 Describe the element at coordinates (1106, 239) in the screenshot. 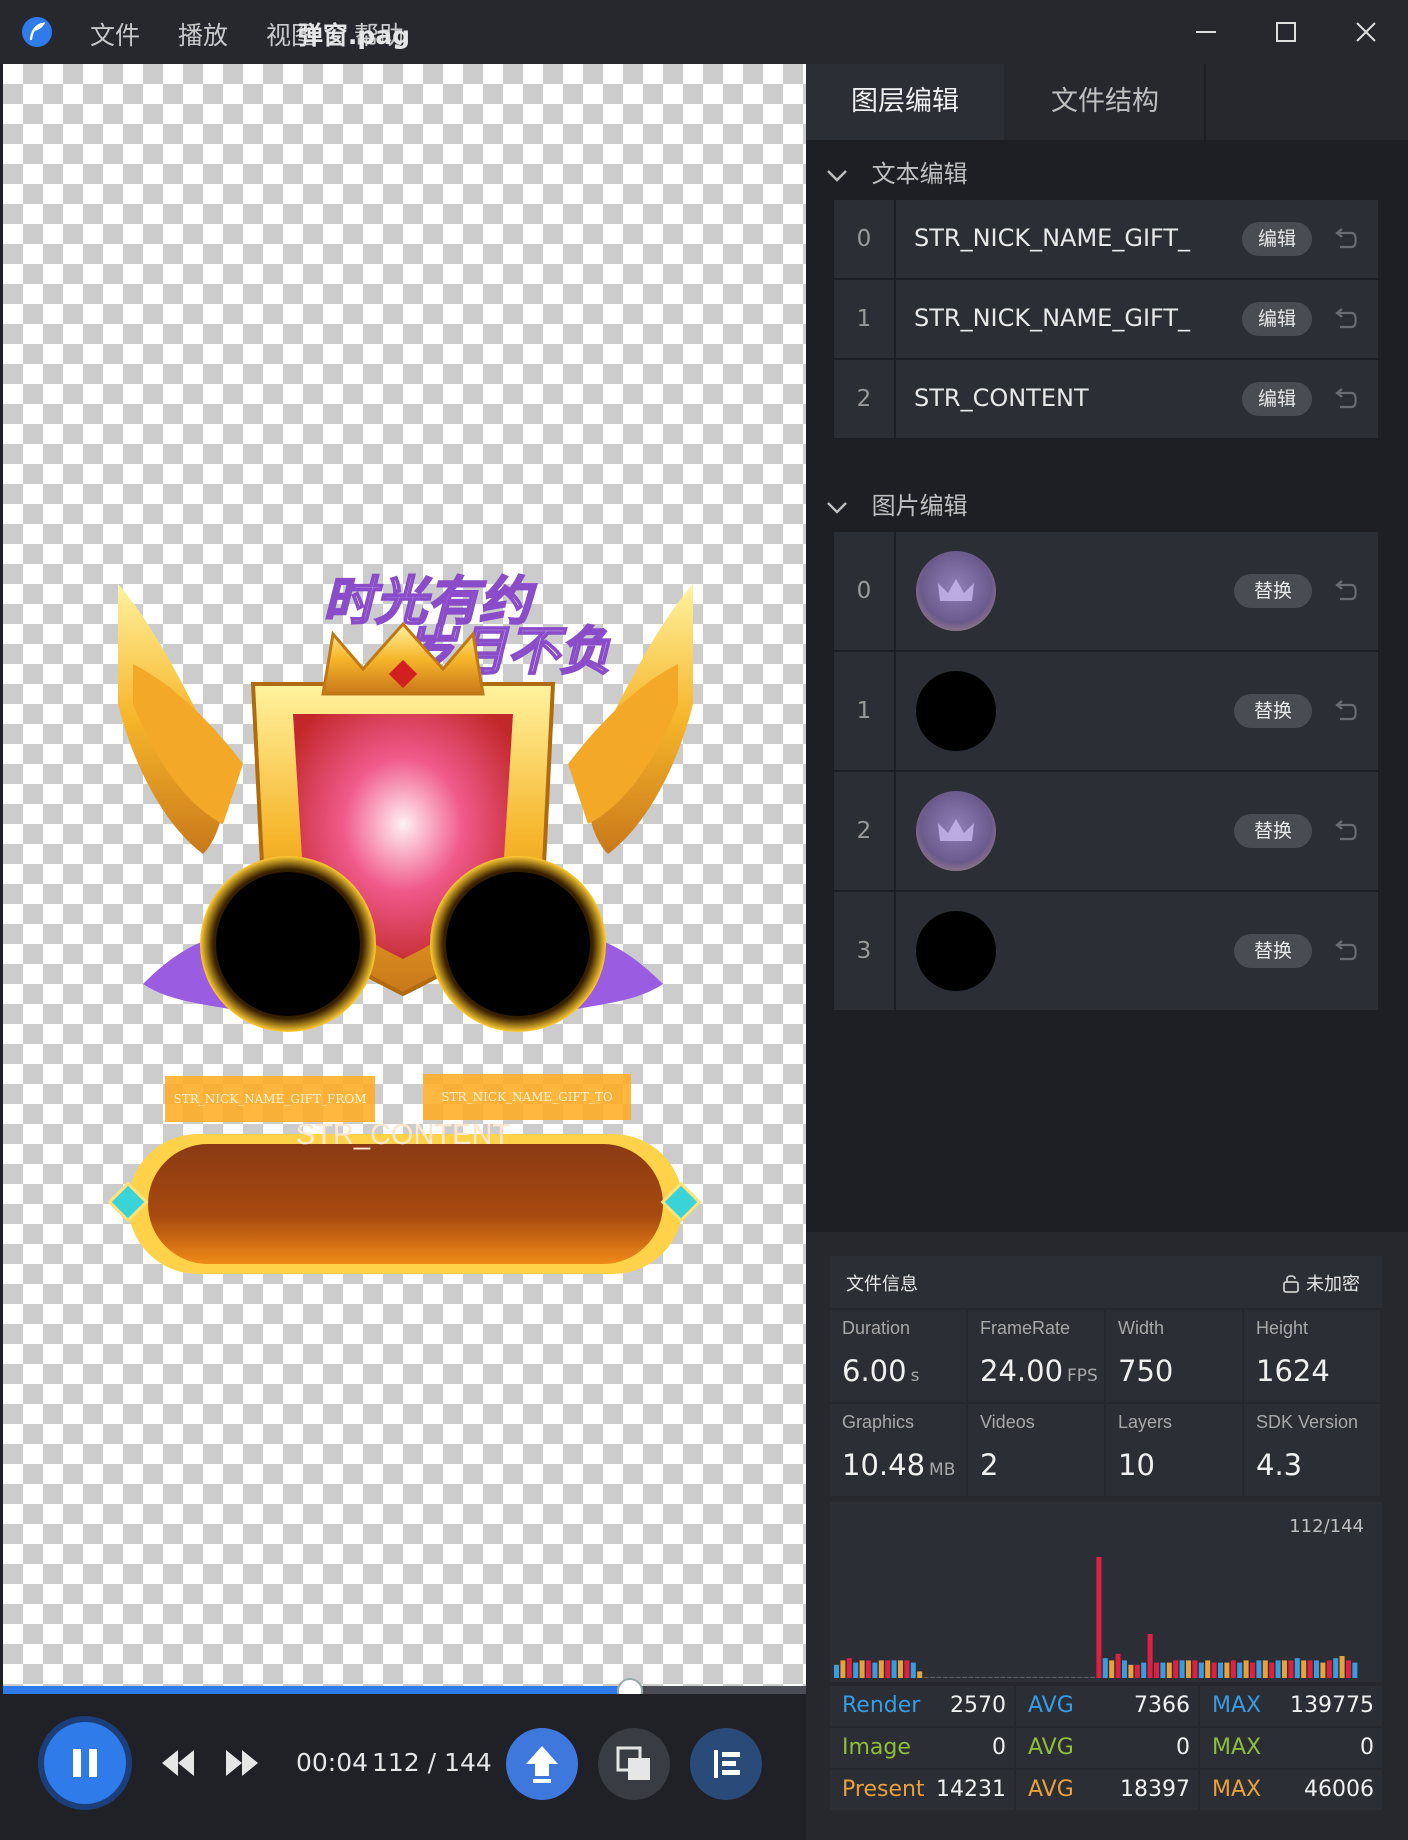

I see `text-layer-row: 0 STR_NICK_NAME_GIFT_ 编辑` at that location.